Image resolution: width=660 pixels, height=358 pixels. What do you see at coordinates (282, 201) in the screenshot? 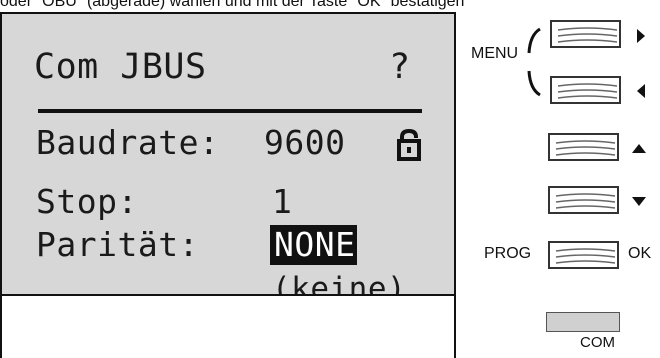
I see `stop-value: 1` at bounding box center [282, 201].